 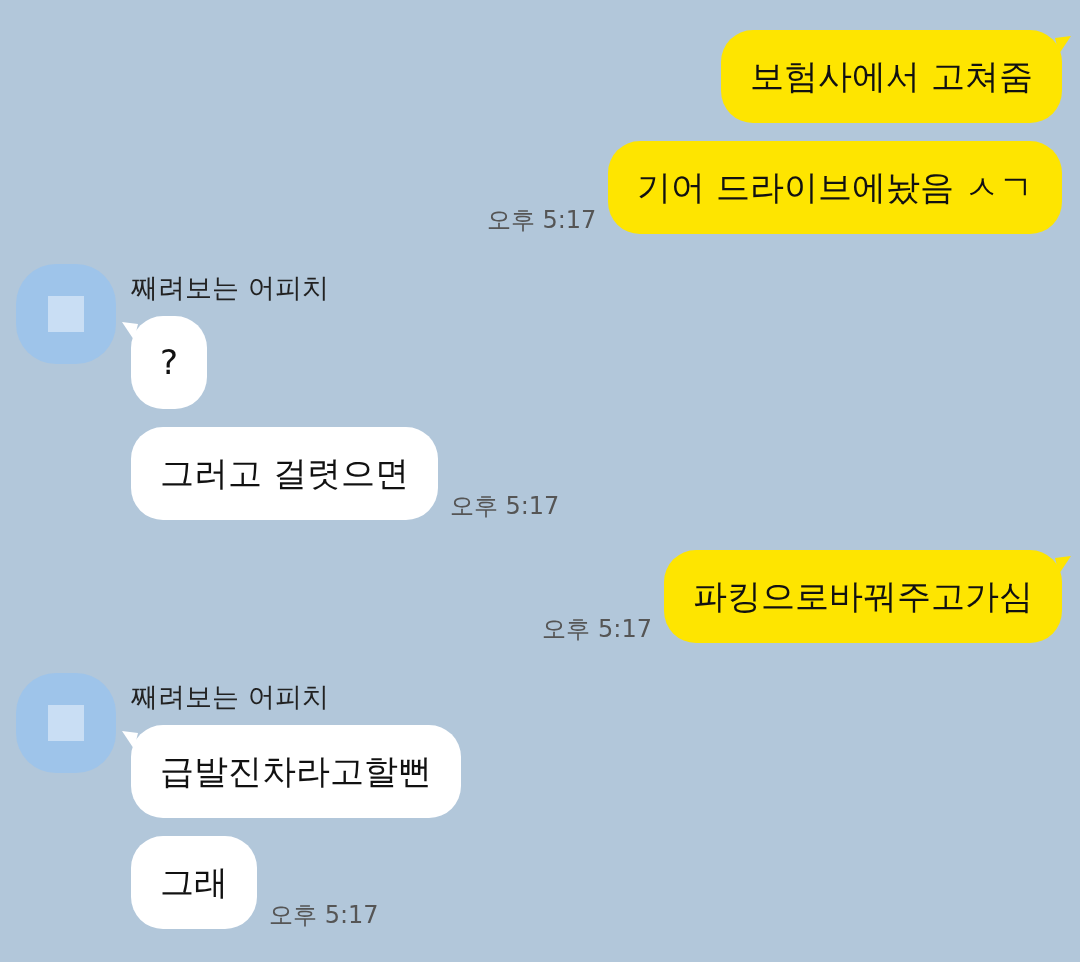 What do you see at coordinates (284, 473) in the screenshot?
I see `message-bubble: 그러고 걸렷으면` at bounding box center [284, 473].